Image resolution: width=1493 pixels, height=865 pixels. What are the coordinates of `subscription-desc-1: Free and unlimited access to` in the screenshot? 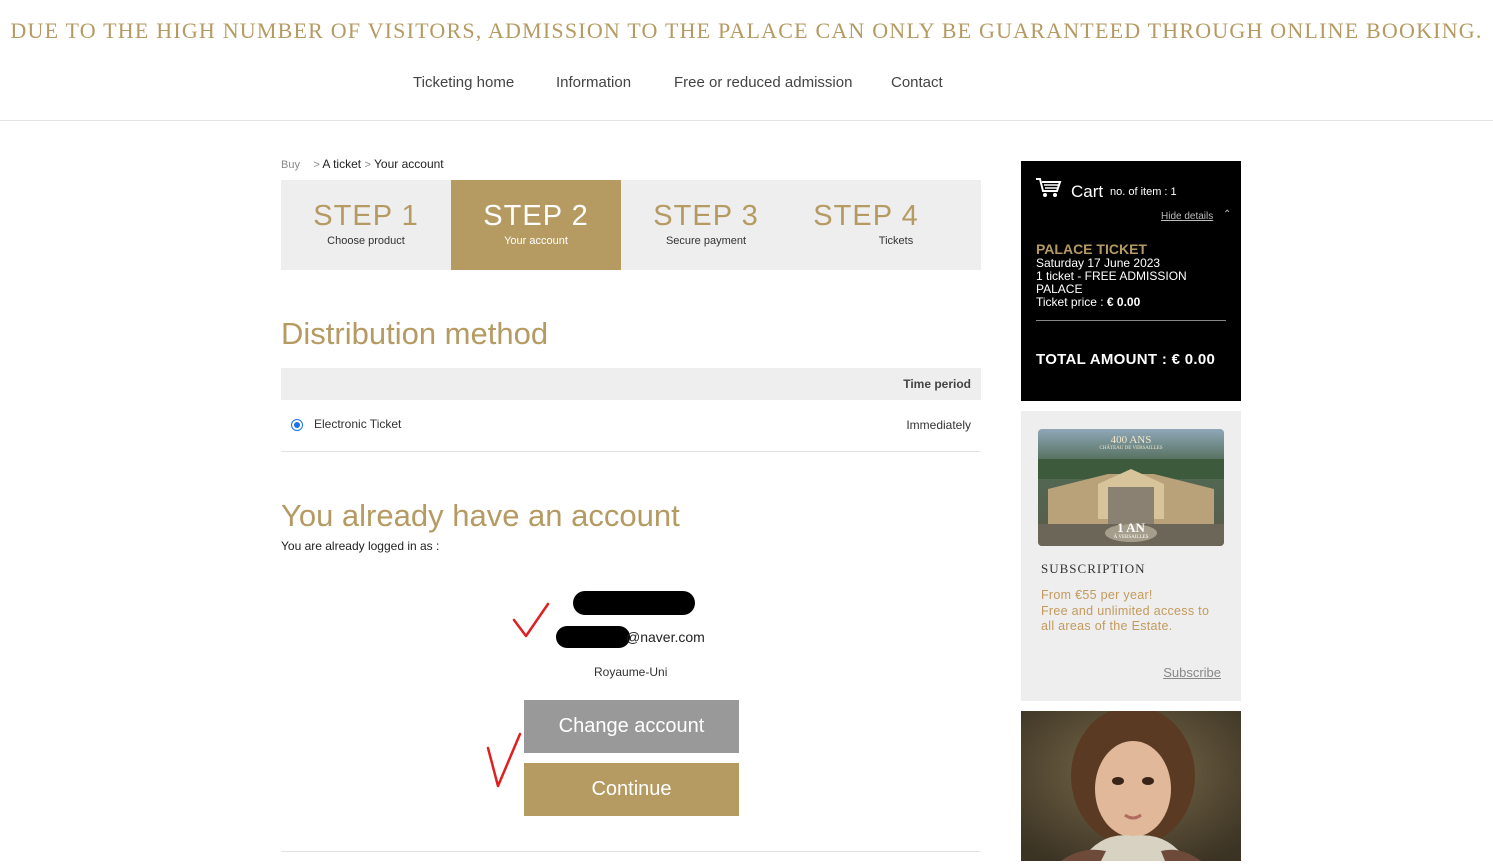 It's located at (1125, 611).